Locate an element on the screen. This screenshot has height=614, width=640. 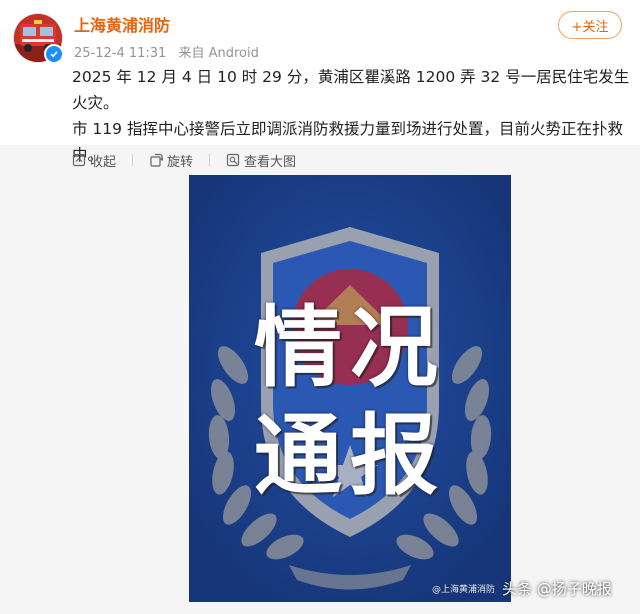
follow-button: +关注 is located at coordinates (590, 25).